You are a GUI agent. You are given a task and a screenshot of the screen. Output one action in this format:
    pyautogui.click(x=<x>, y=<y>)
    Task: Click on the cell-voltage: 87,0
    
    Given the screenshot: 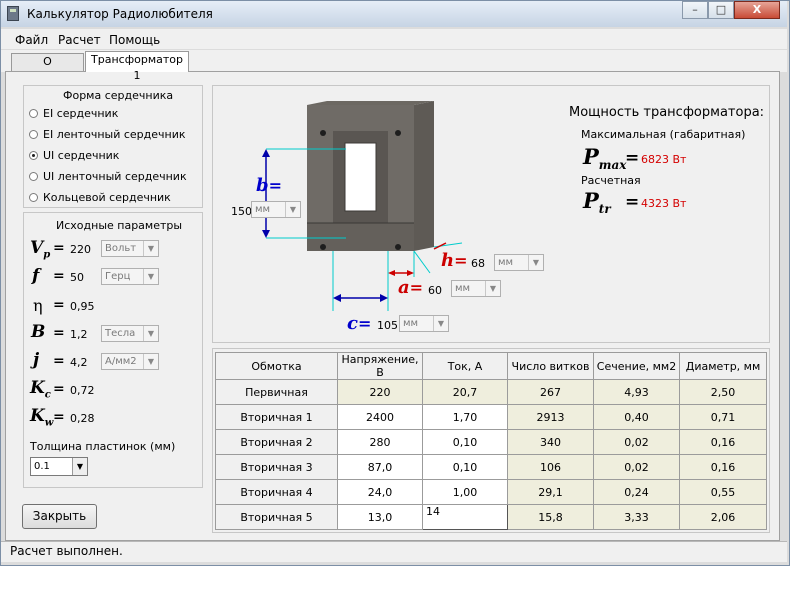 What is the action you would take?
    pyautogui.click(x=380, y=467)
    